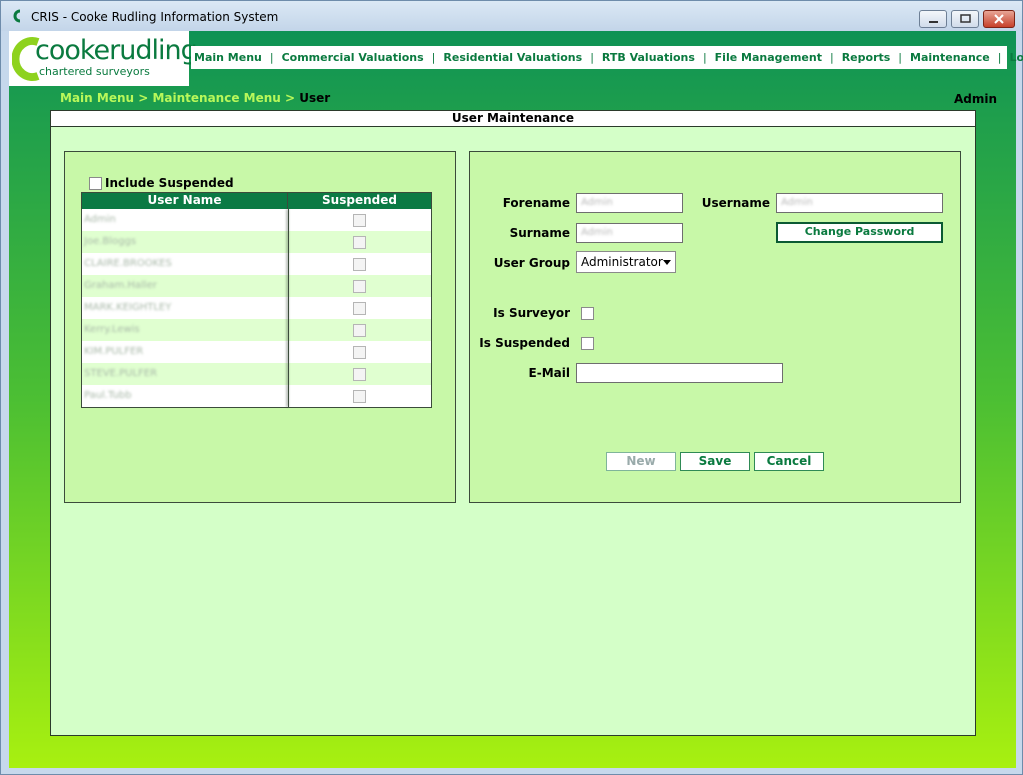 The height and width of the screenshot is (775, 1023). Describe the element at coordinates (1016, 57) in the screenshot. I see `nav-log-off: Log Off` at that location.